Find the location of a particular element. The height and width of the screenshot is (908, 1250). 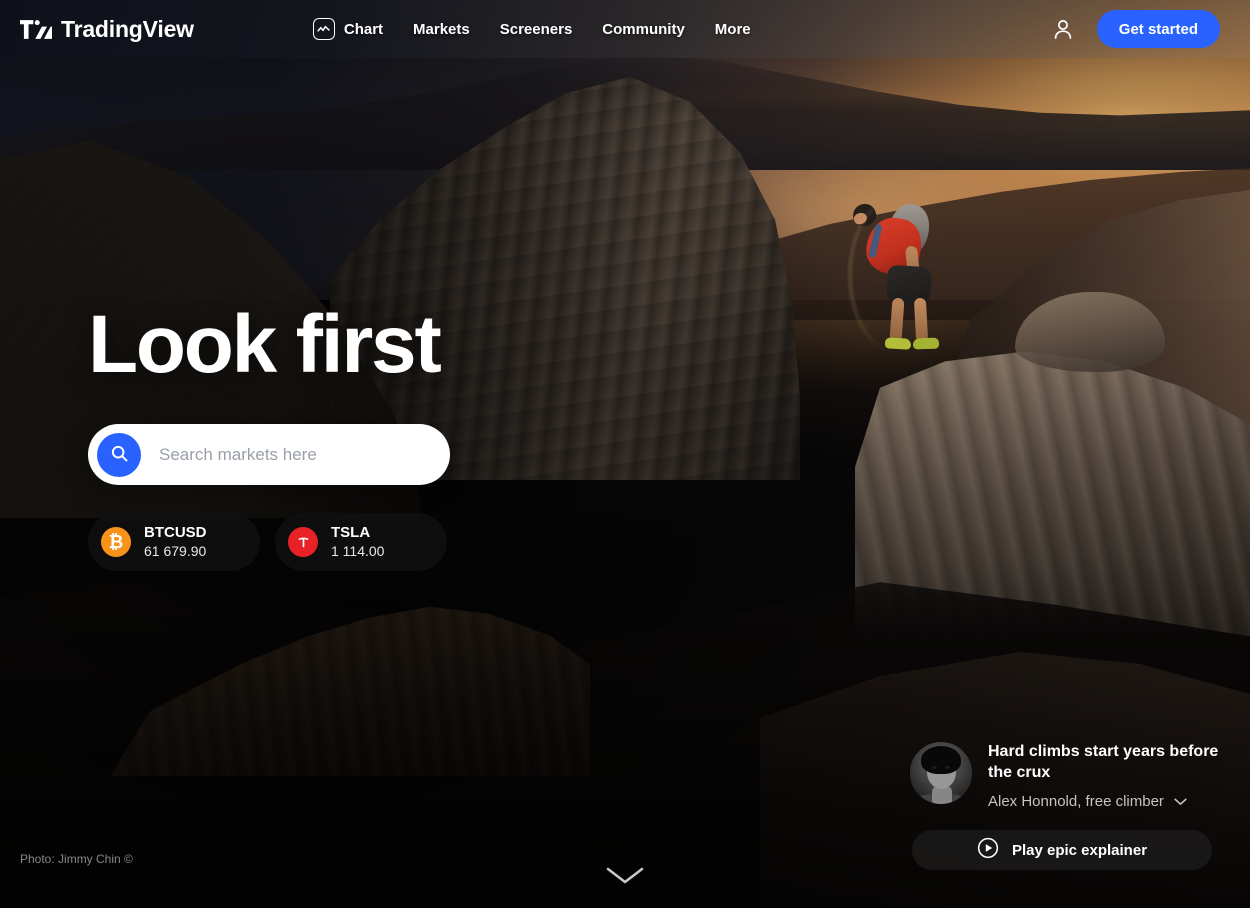

nav-item-markets: Markets is located at coordinates (441, 29).